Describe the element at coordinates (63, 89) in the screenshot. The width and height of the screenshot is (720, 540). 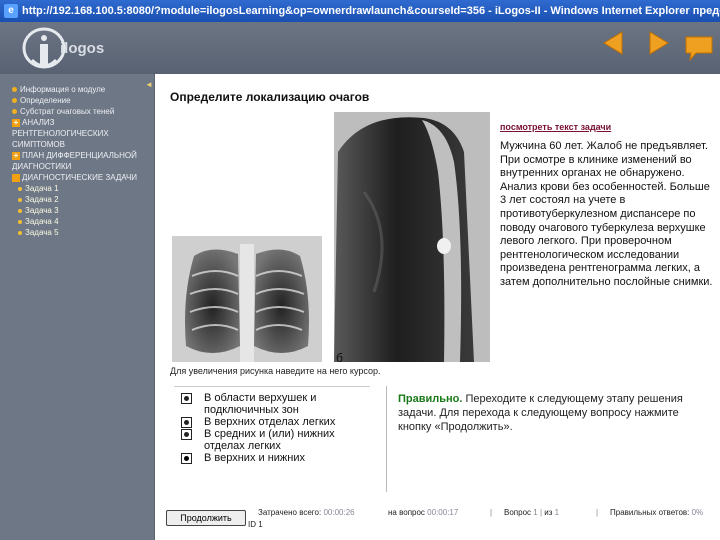
I see `sidebar-item-label: Информация о модуле` at that location.